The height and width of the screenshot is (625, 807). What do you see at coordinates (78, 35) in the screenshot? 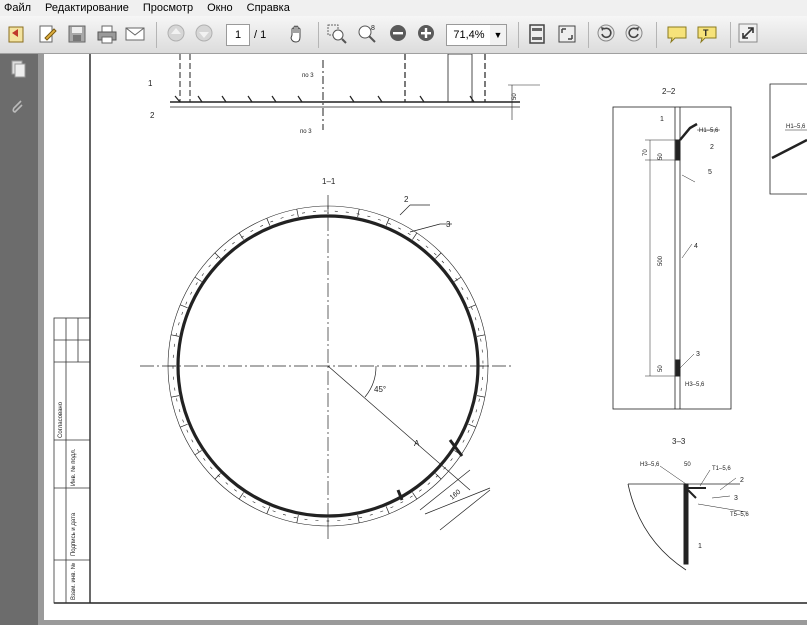
I see `save-icon` at bounding box center [78, 35].